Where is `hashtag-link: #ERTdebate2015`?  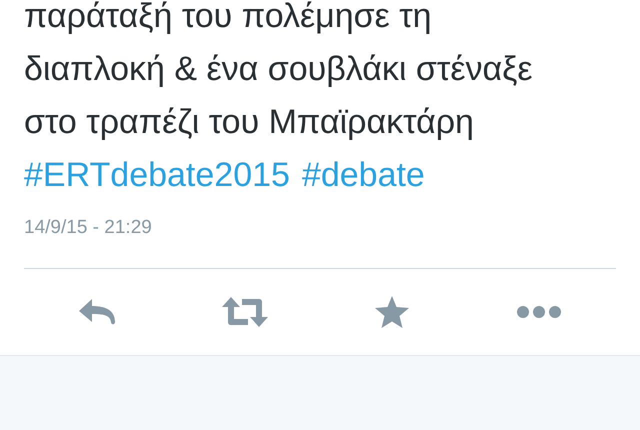
hashtag-link: #ERTdebate2015 is located at coordinates (157, 175).